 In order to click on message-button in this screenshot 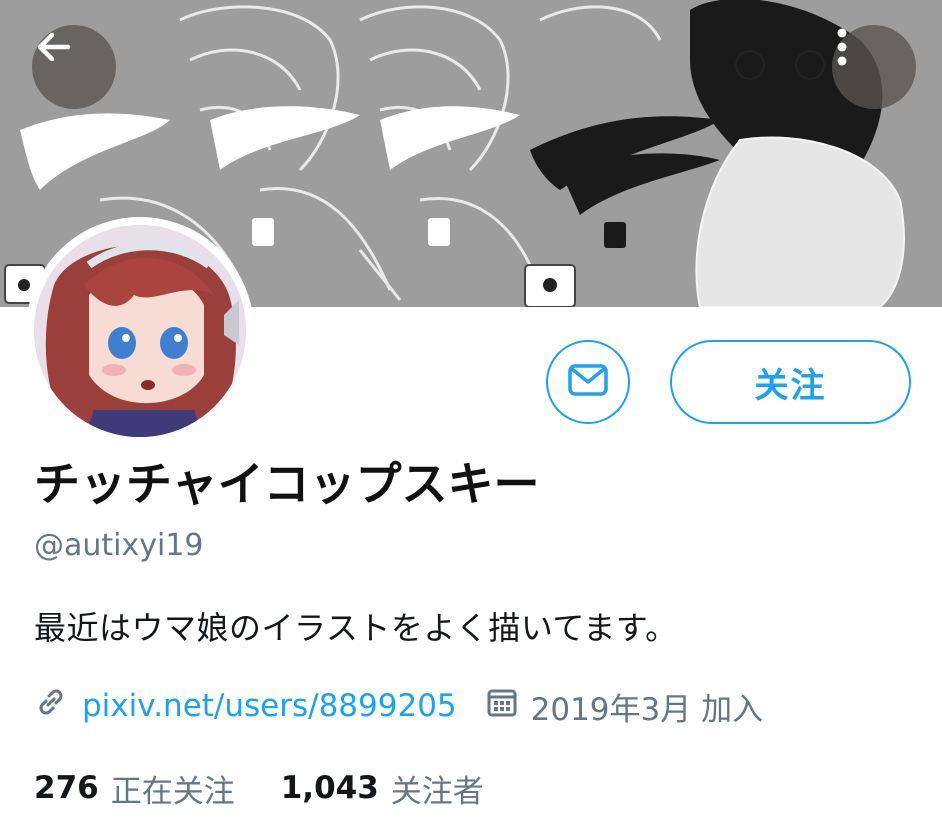, I will do `click(588, 382)`.